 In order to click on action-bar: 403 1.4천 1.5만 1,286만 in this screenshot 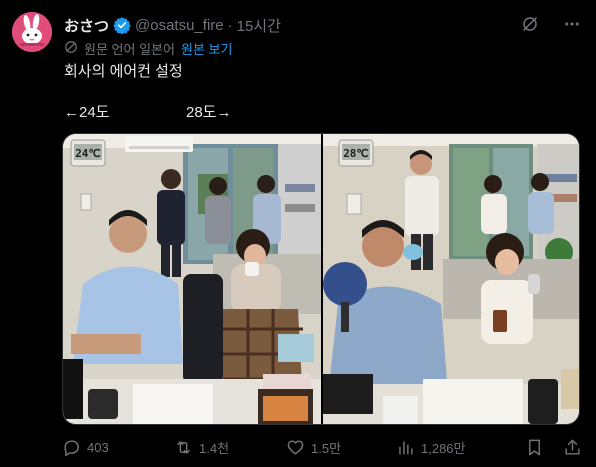, I will do `click(322, 447)`.